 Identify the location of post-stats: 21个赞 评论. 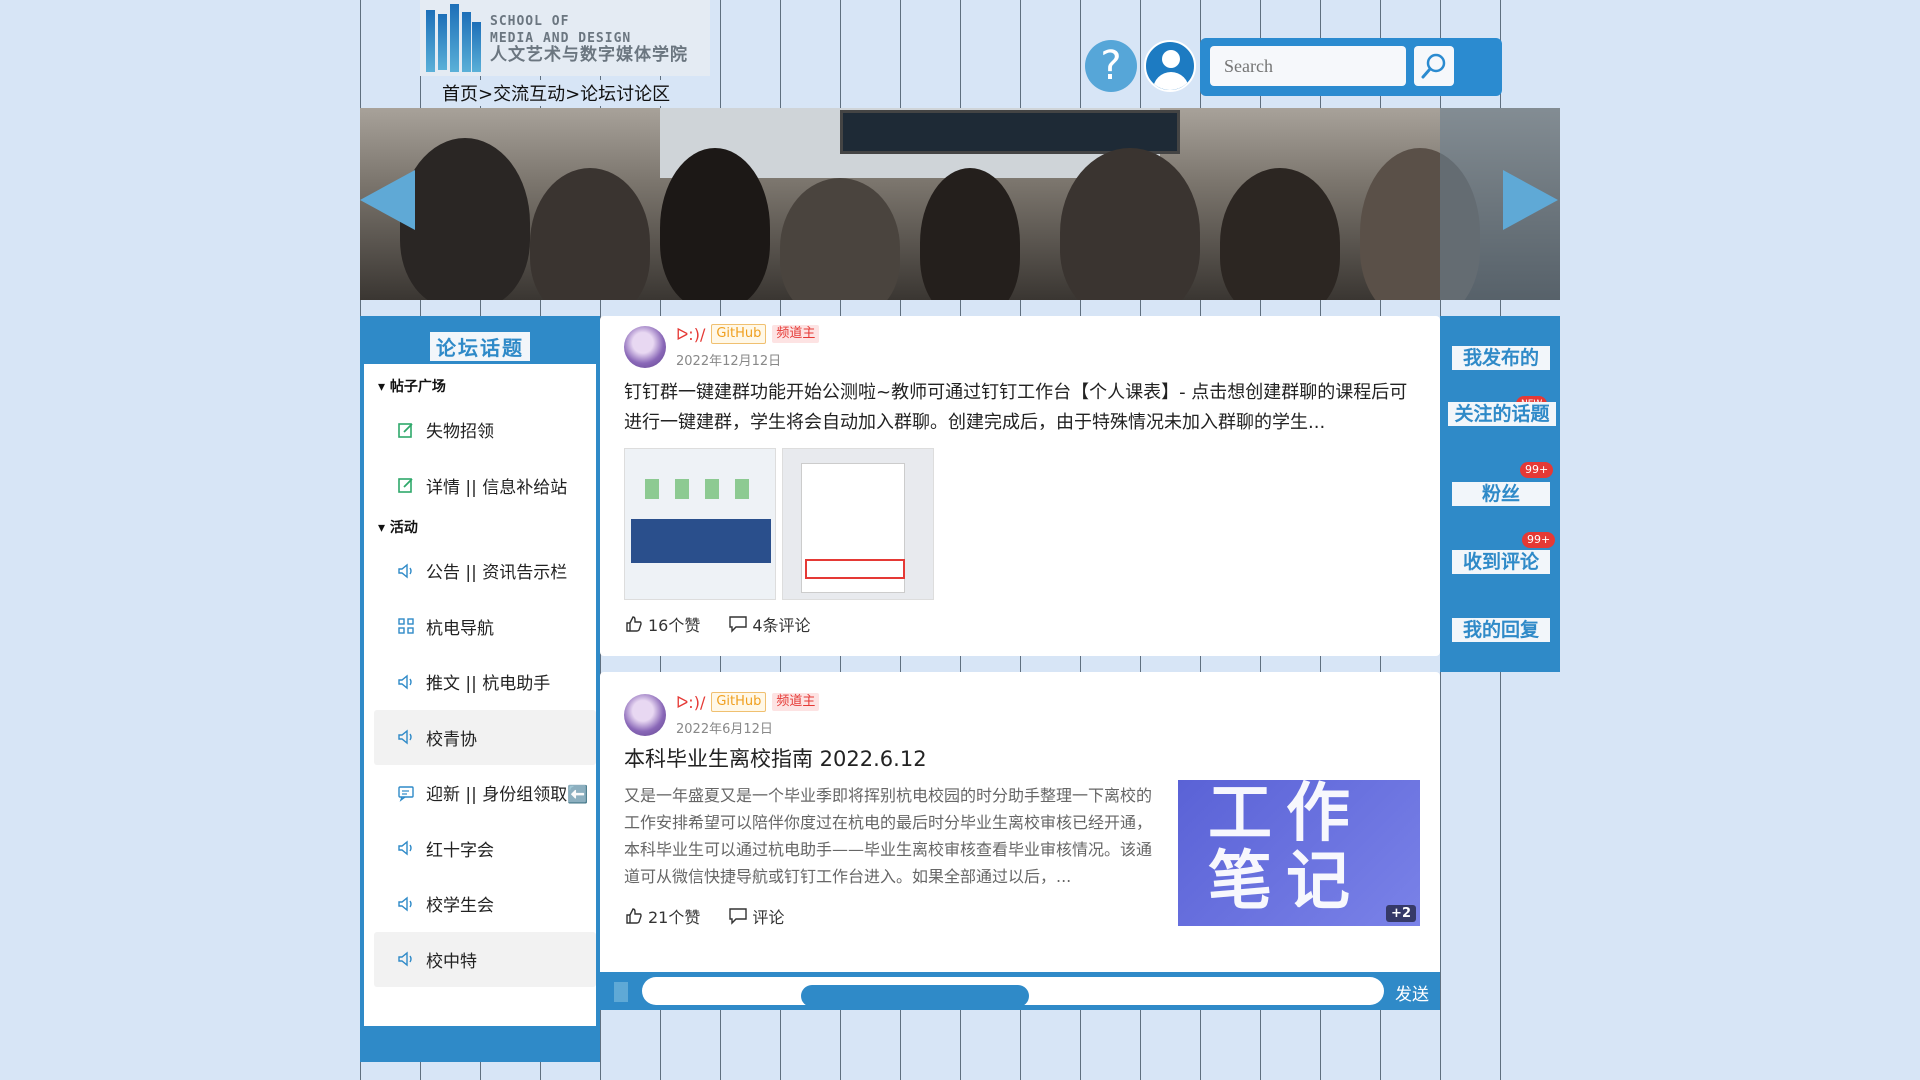
(704, 916).